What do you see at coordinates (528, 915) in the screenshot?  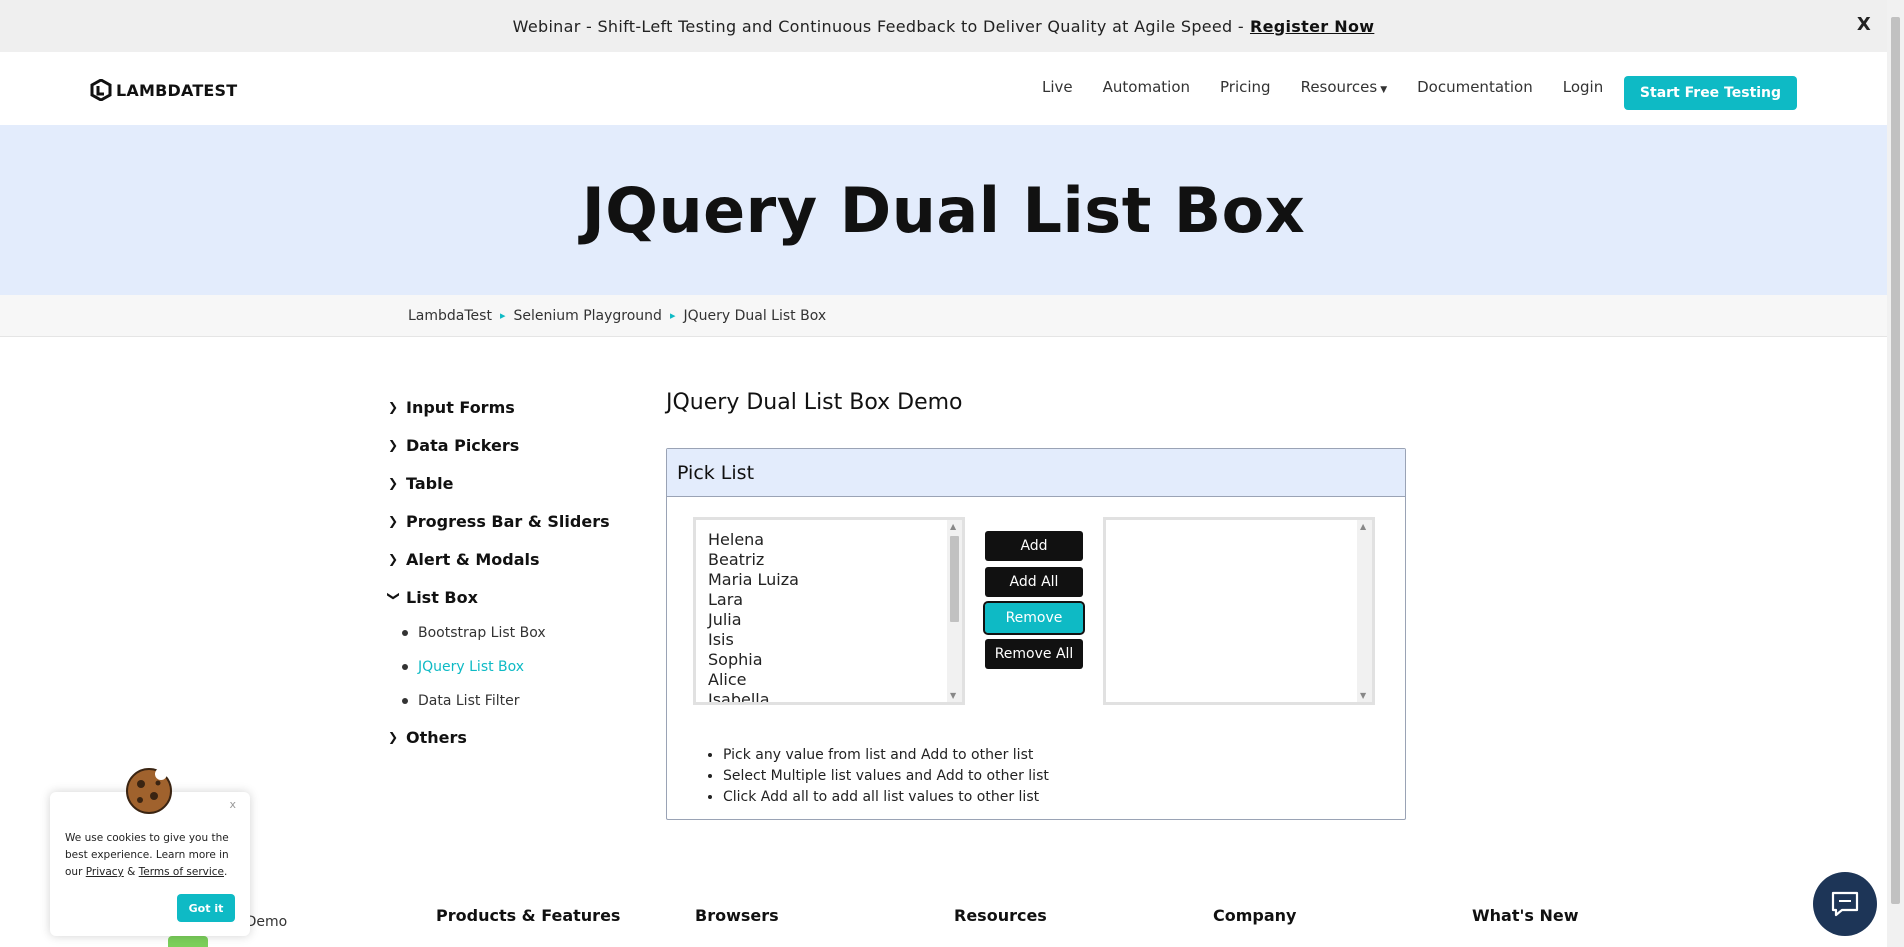 I see `footer-heading-products: Products & Features` at bounding box center [528, 915].